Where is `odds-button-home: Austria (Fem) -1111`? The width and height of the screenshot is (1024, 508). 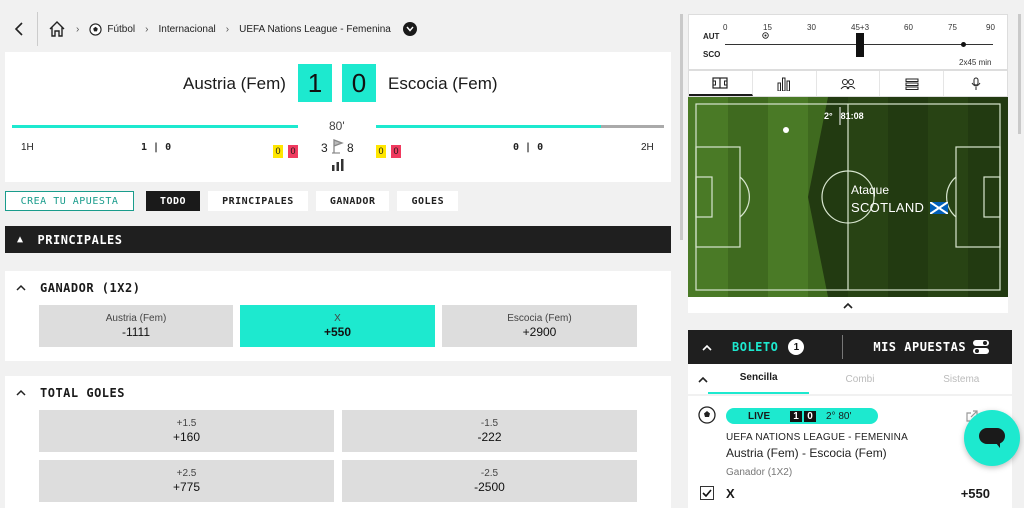 odds-button-home: Austria (Fem) -1111 is located at coordinates (136, 326).